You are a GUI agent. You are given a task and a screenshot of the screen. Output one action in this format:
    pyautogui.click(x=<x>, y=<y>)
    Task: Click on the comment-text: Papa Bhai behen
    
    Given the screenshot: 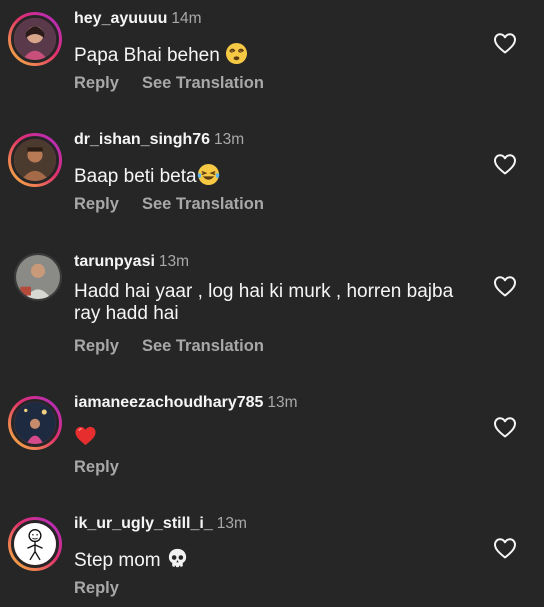 What is the action you would take?
    pyautogui.click(x=264, y=54)
    